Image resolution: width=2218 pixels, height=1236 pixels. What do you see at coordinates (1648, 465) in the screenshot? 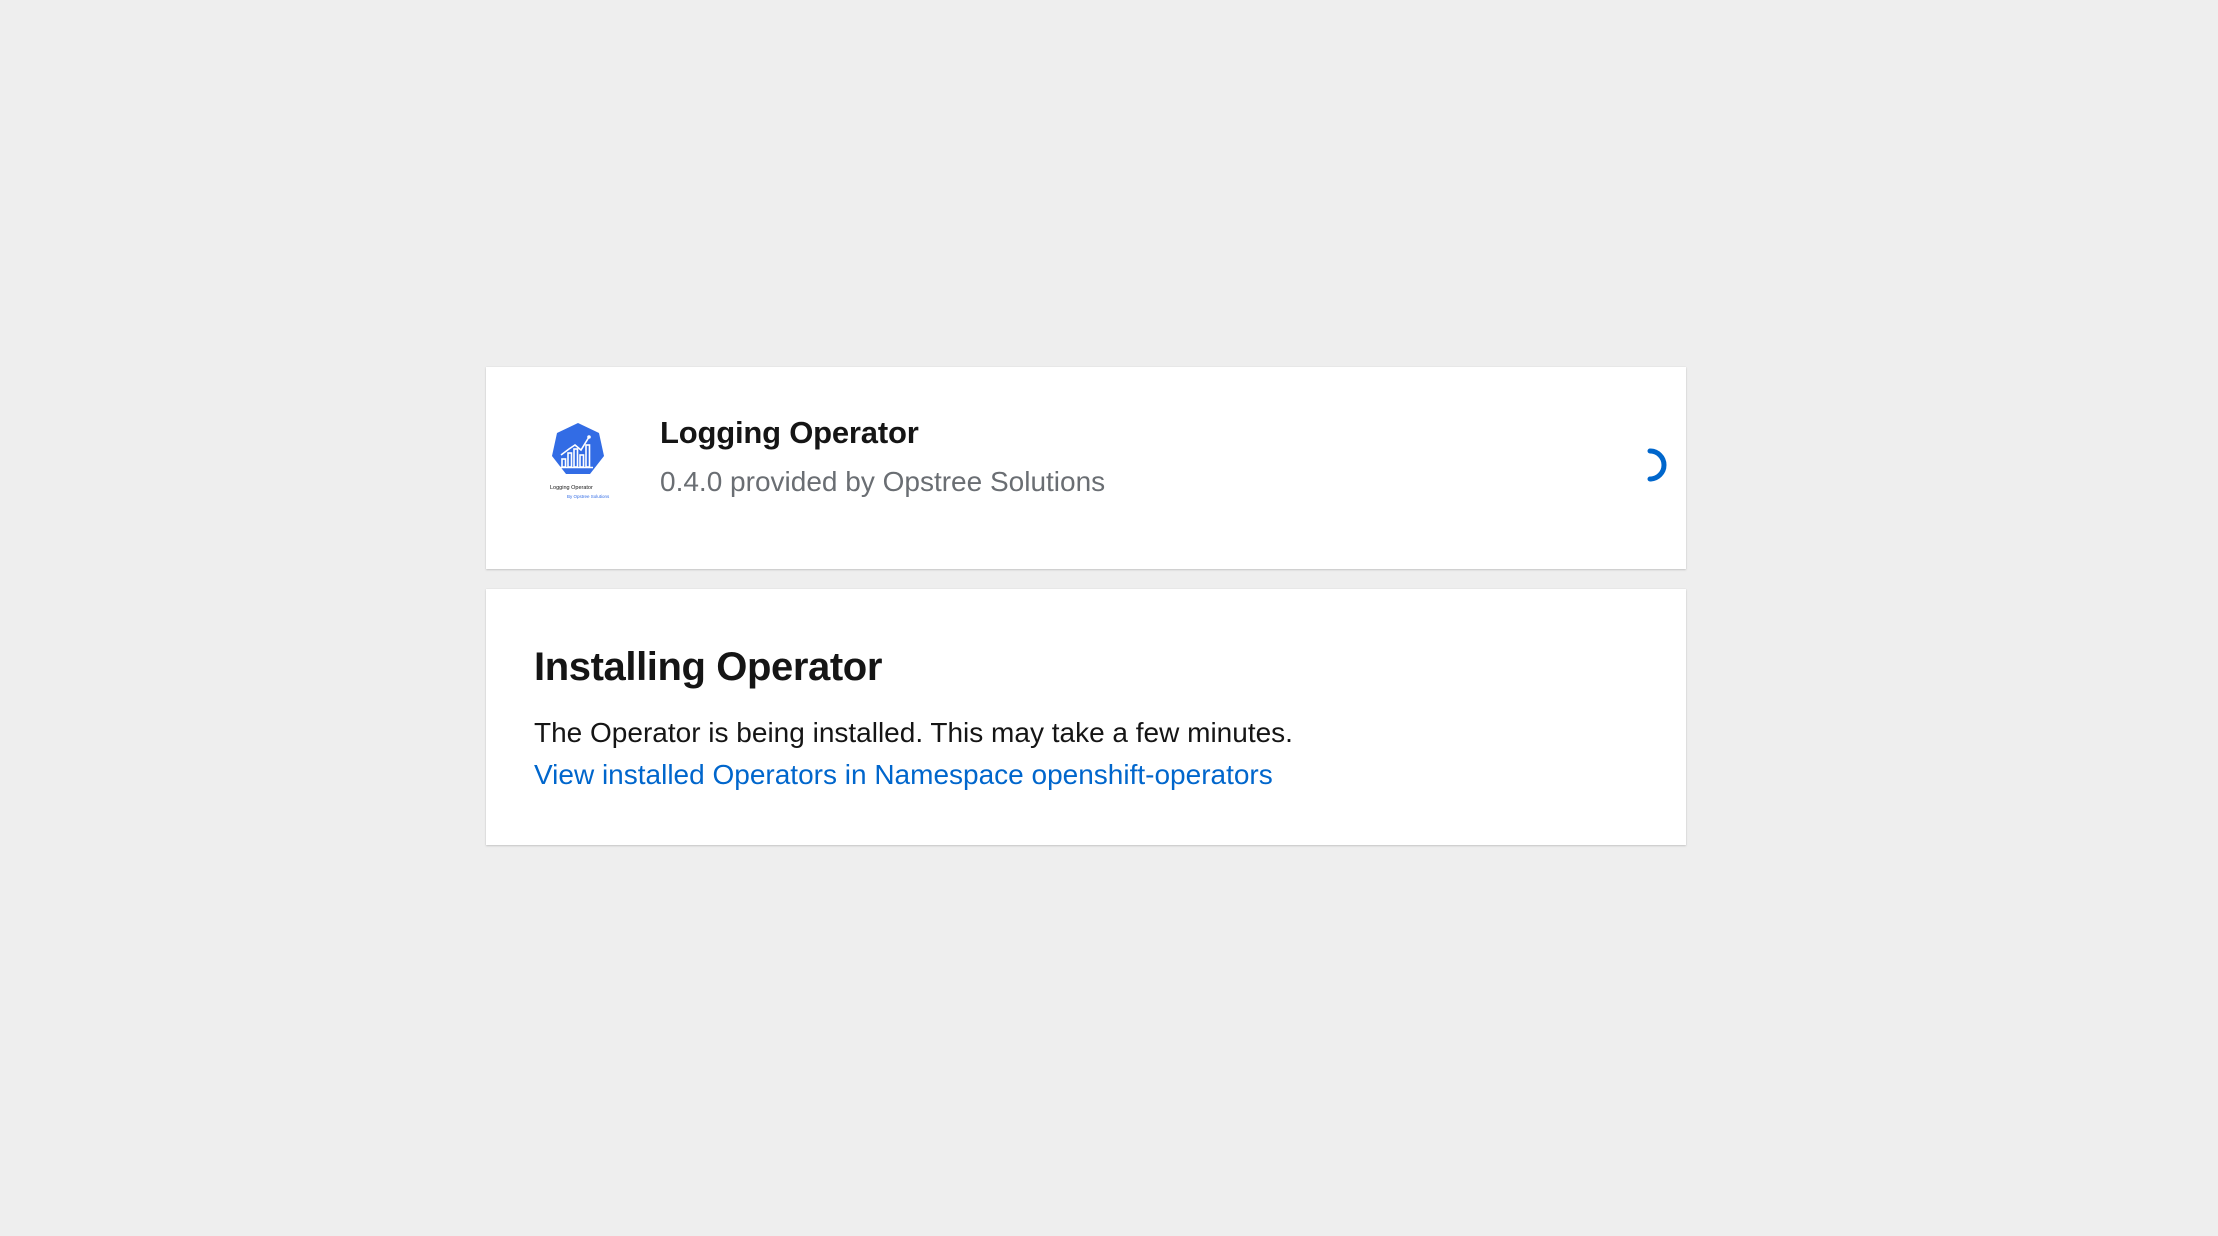
I see `loading-spinner-icon` at bounding box center [1648, 465].